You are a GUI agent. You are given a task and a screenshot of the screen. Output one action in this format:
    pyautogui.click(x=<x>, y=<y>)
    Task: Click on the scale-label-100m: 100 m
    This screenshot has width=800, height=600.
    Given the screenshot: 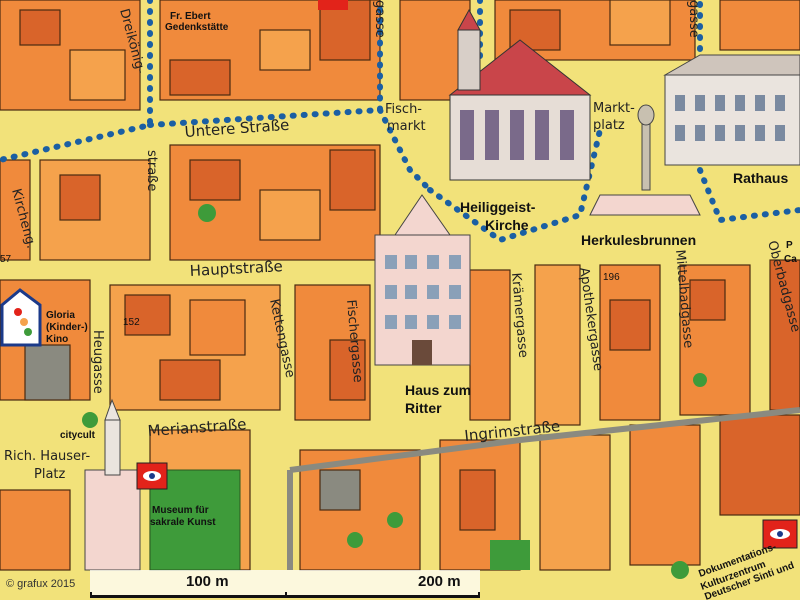 What is the action you would take?
    pyautogui.click(x=207, y=581)
    